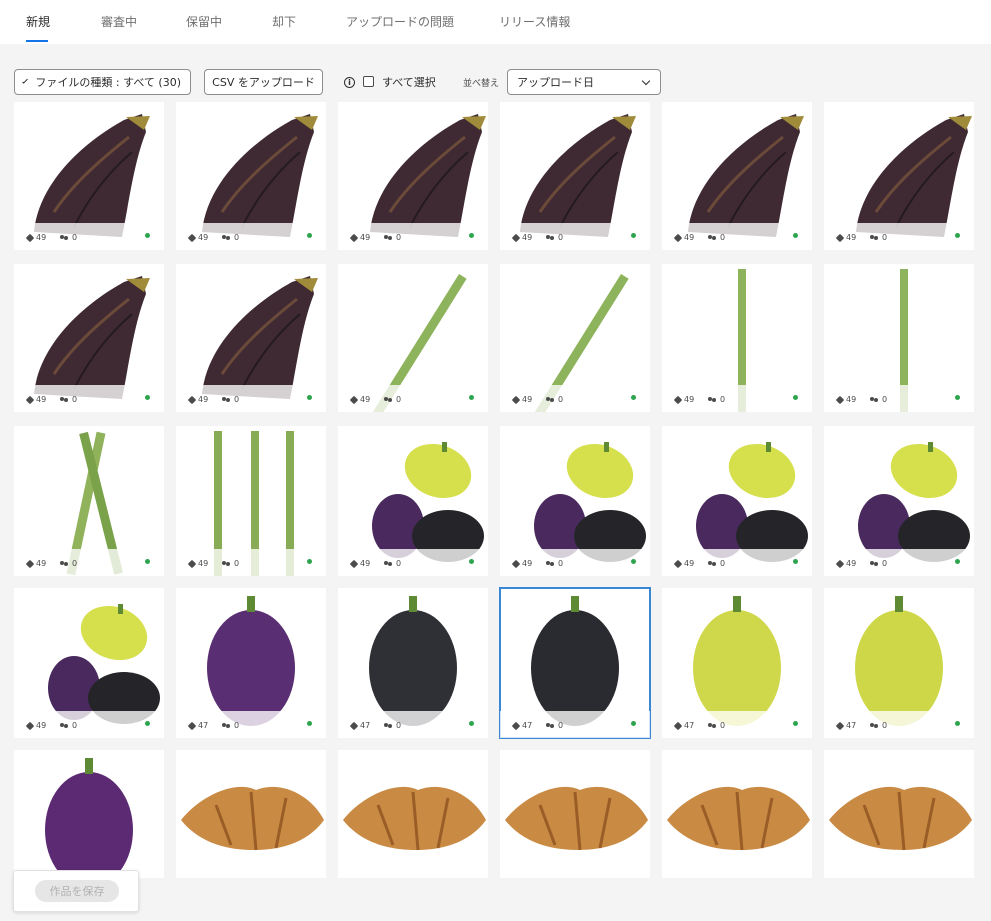 The height and width of the screenshot is (921, 991). What do you see at coordinates (409, 82) in the screenshot?
I see `select-all-label: すべて選択` at bounding box center [409, 82].